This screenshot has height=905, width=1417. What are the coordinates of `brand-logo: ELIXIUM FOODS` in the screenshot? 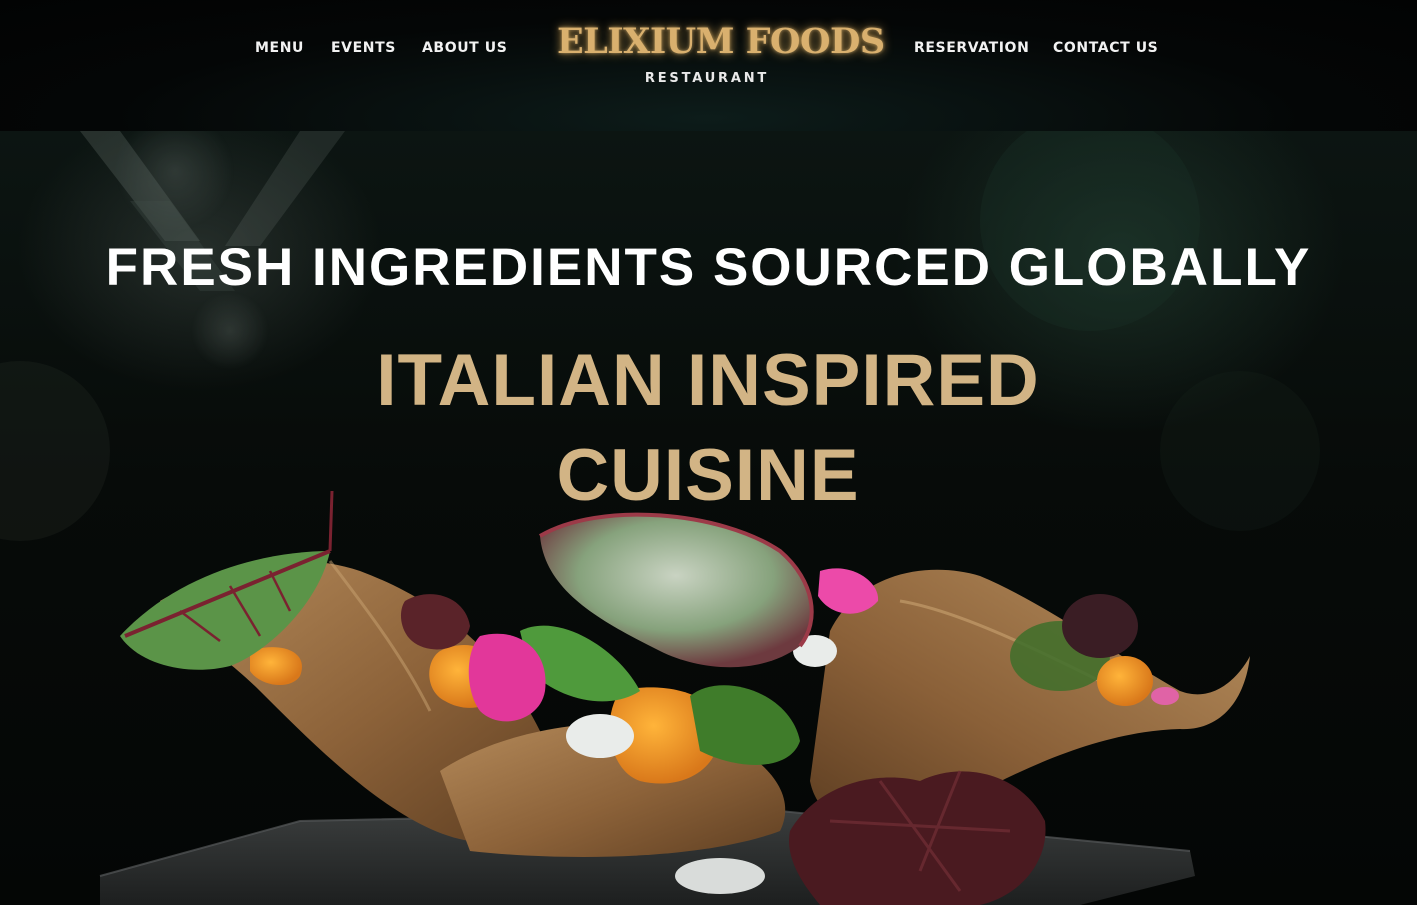 It's located at (721, 42).